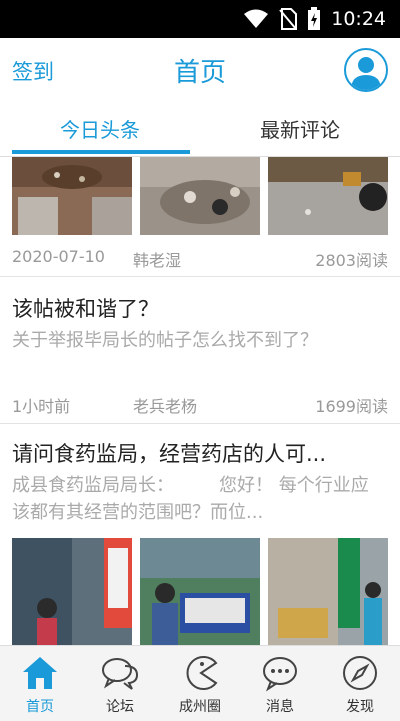  I want to click on avatar, so click(366, 70).